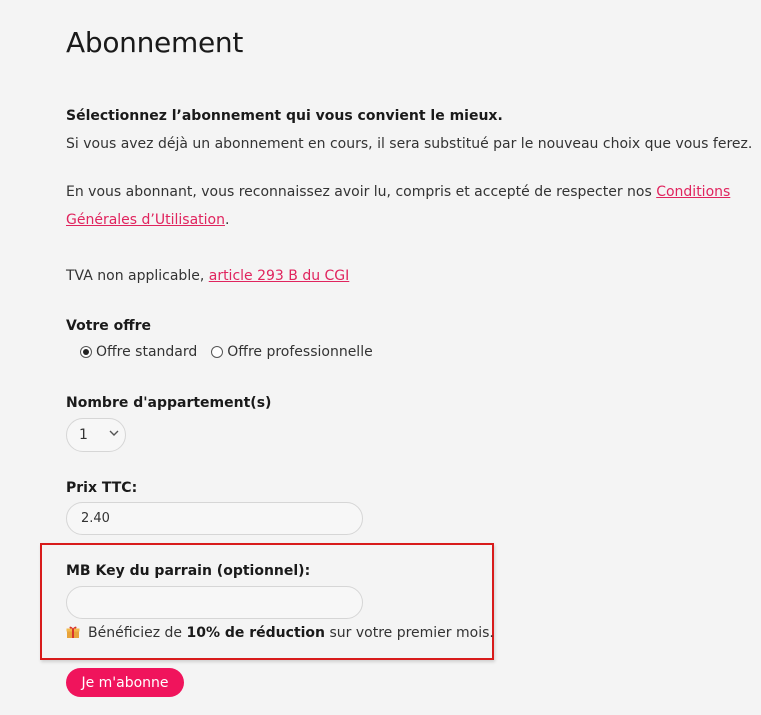 This screenshot has width=761, height=715. What do you see at coordinates (96, 435) in the screenshot?
I see `apartments-select: 1` at bounding box center [96, 435].